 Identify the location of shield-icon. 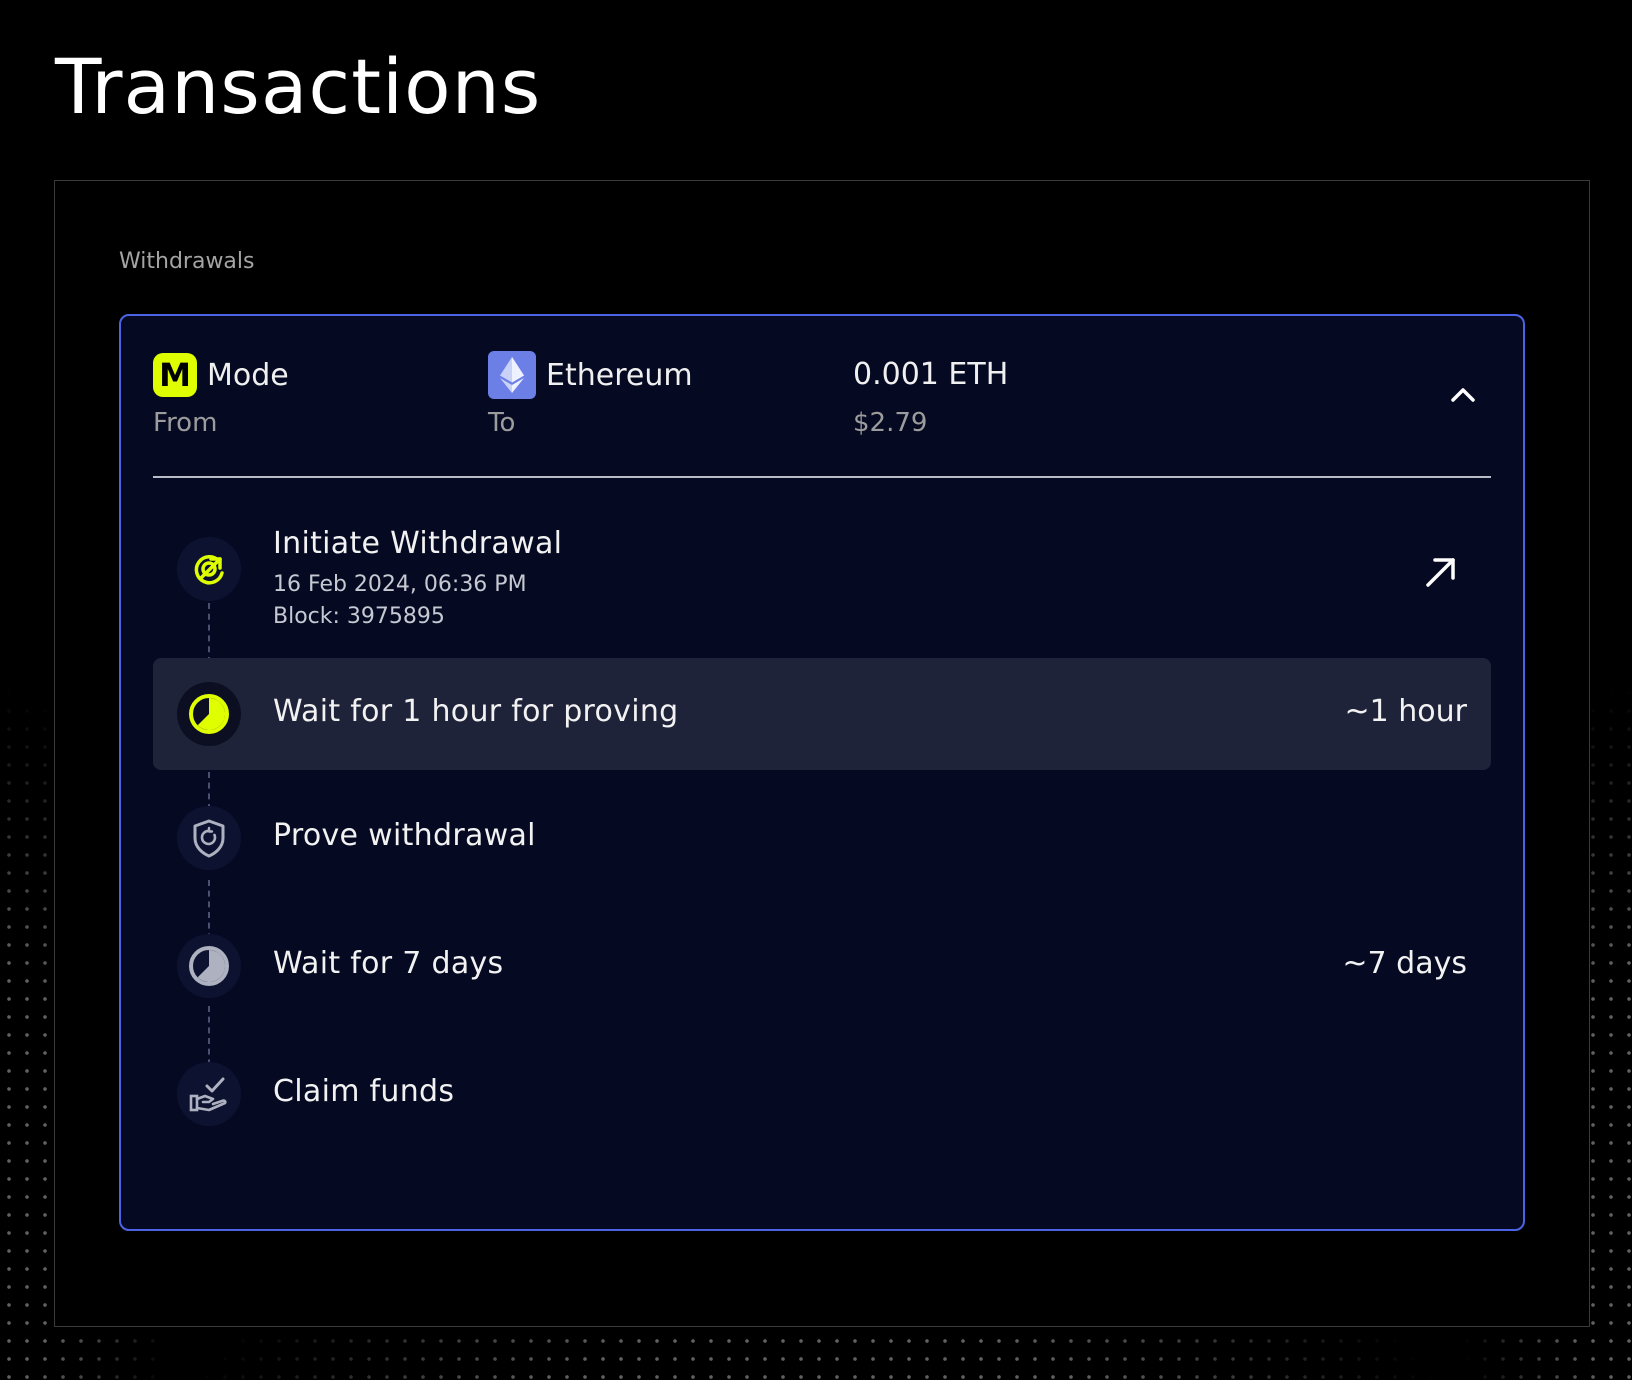
(209, 838).